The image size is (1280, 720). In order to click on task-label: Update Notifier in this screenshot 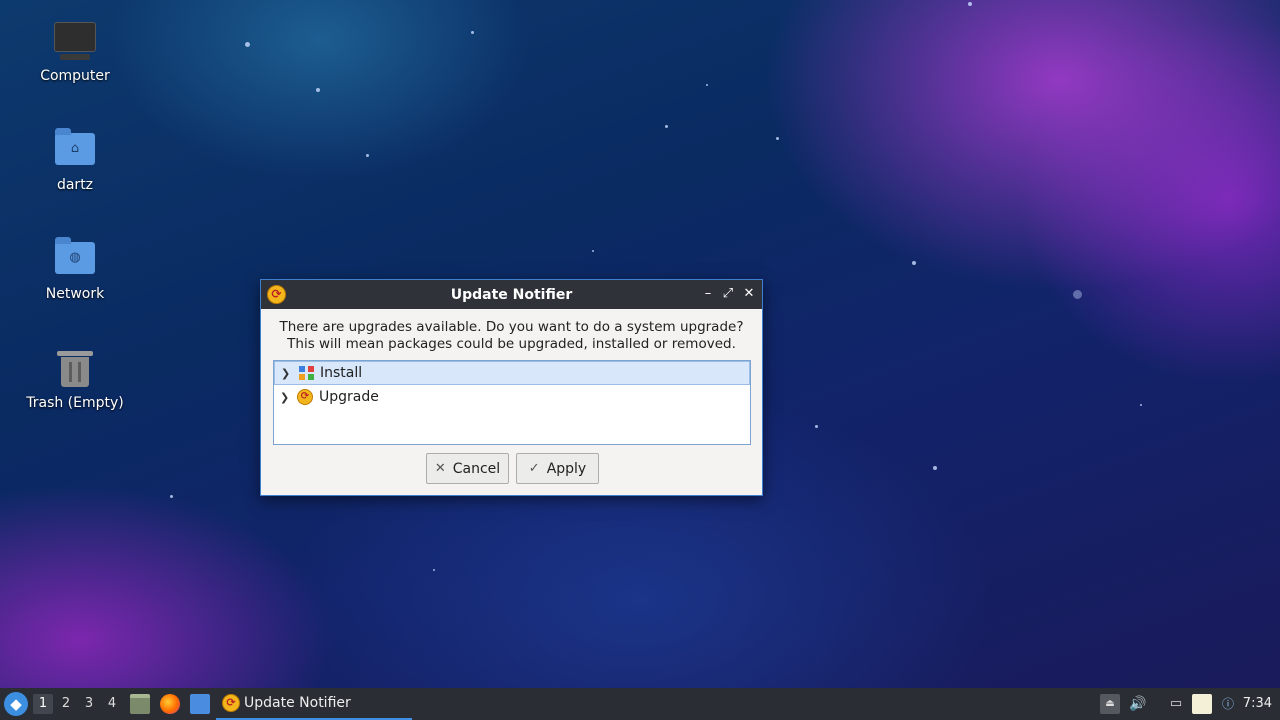, I will do `click(297, 703)`.